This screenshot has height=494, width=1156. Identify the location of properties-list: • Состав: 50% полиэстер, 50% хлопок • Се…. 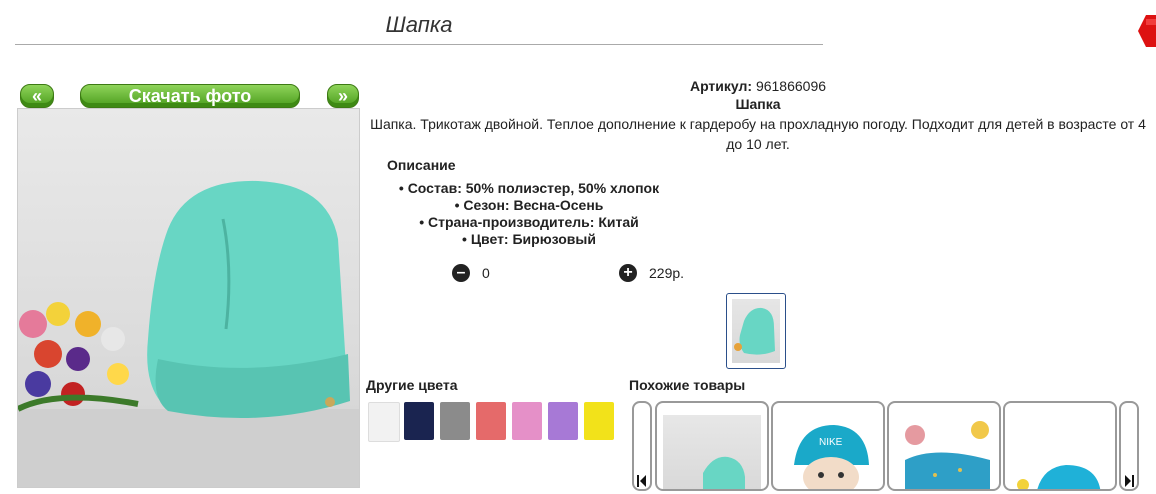
(529, 214).